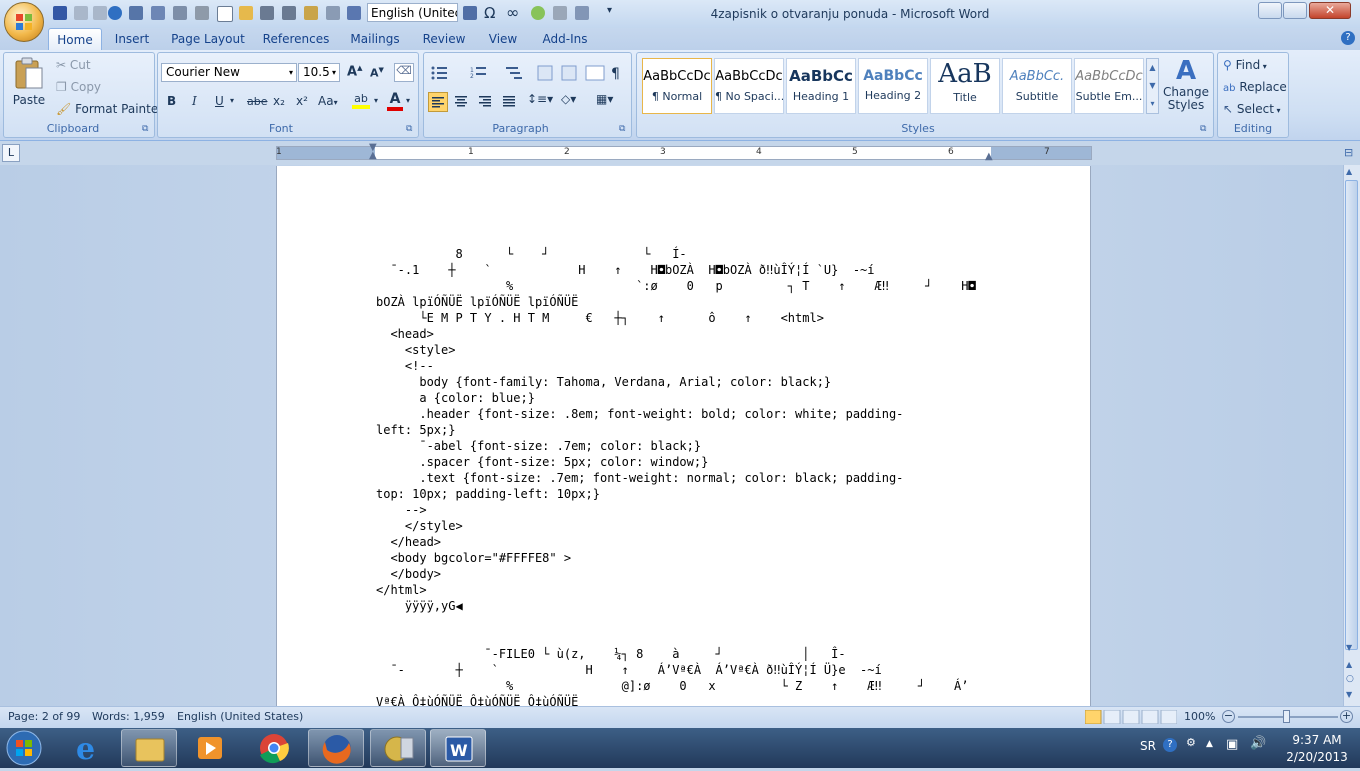 This screenshot has width=1360, height=771. I want to click on start-button, so click(24, 748).